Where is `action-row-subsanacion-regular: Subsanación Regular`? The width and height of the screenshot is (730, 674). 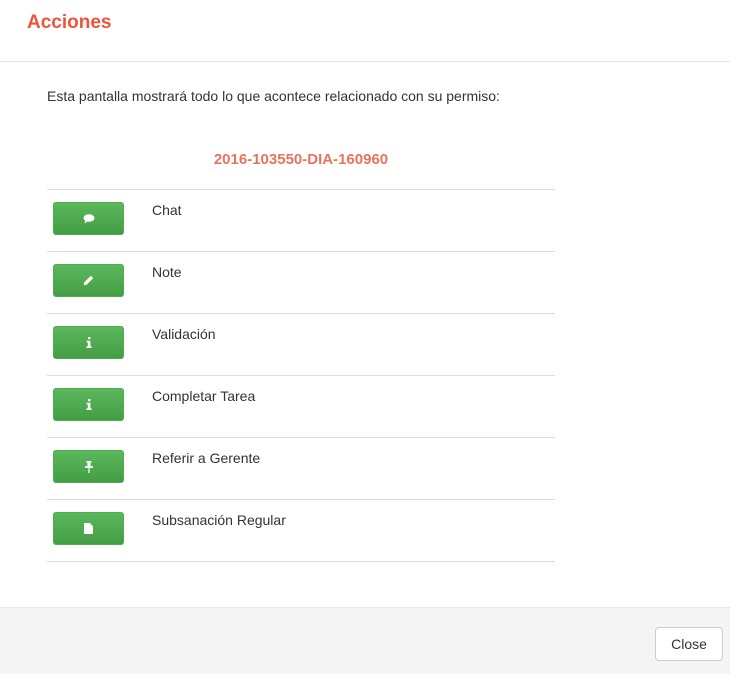 action-row-subsanacion-regular: Subsanación Regular is located at coordinates (301, 531).